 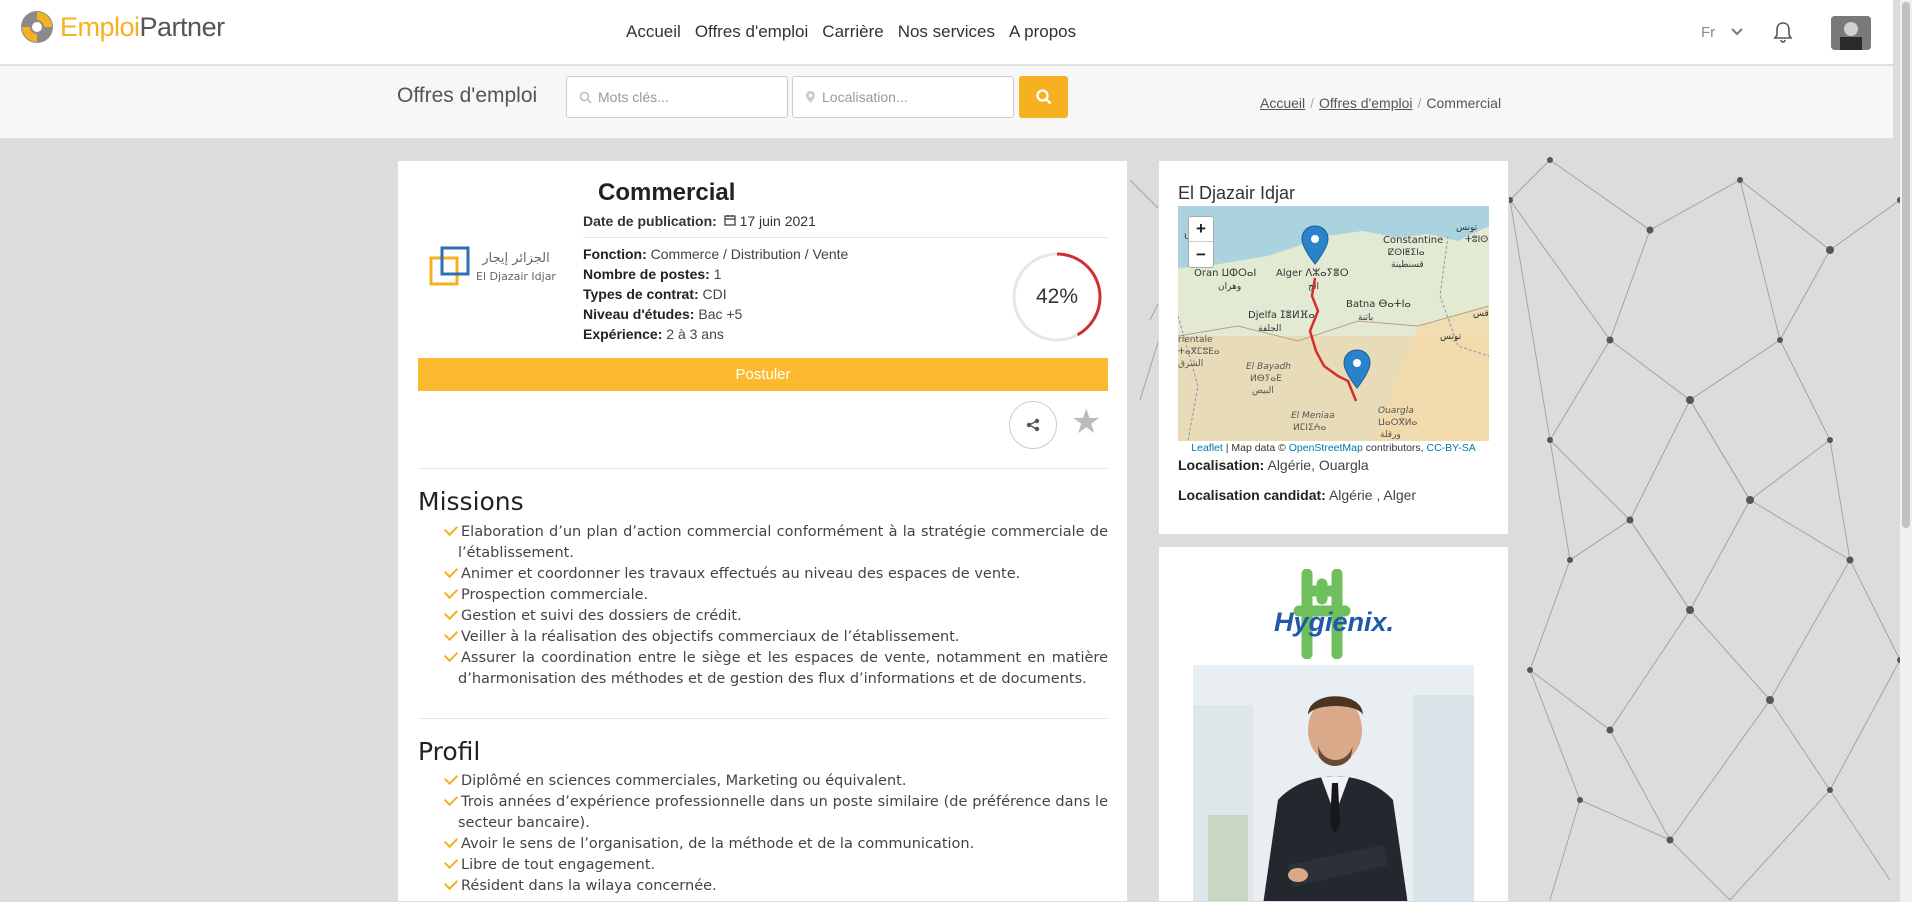 What do you see at coordinates (623, 334) in the screenshot?
I see `meta-experience-label: Expérience:` at bounding box center [623, 334].